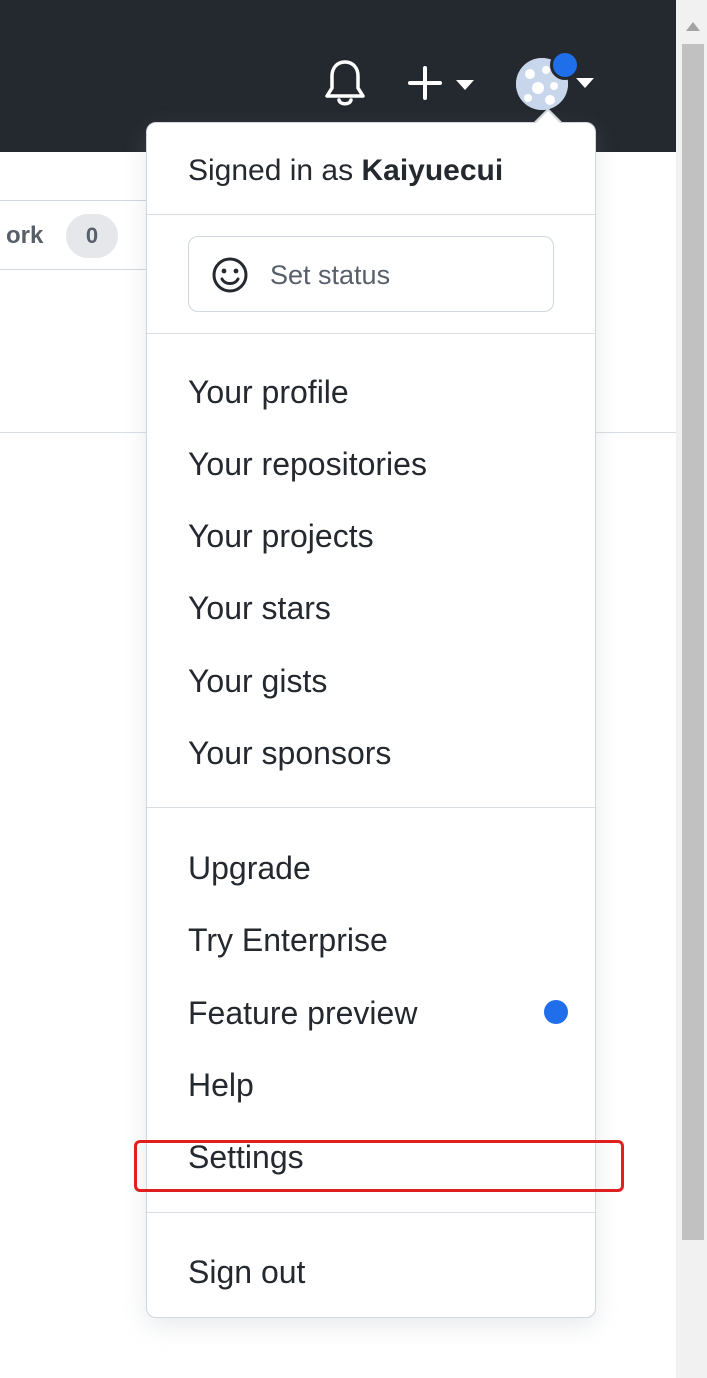 The height and width of the screenshot is (1378, 707). Describe the element at coordinates (259, 608) in the screenshot. I see `menu-item-your-stars: Your stars` at that location.